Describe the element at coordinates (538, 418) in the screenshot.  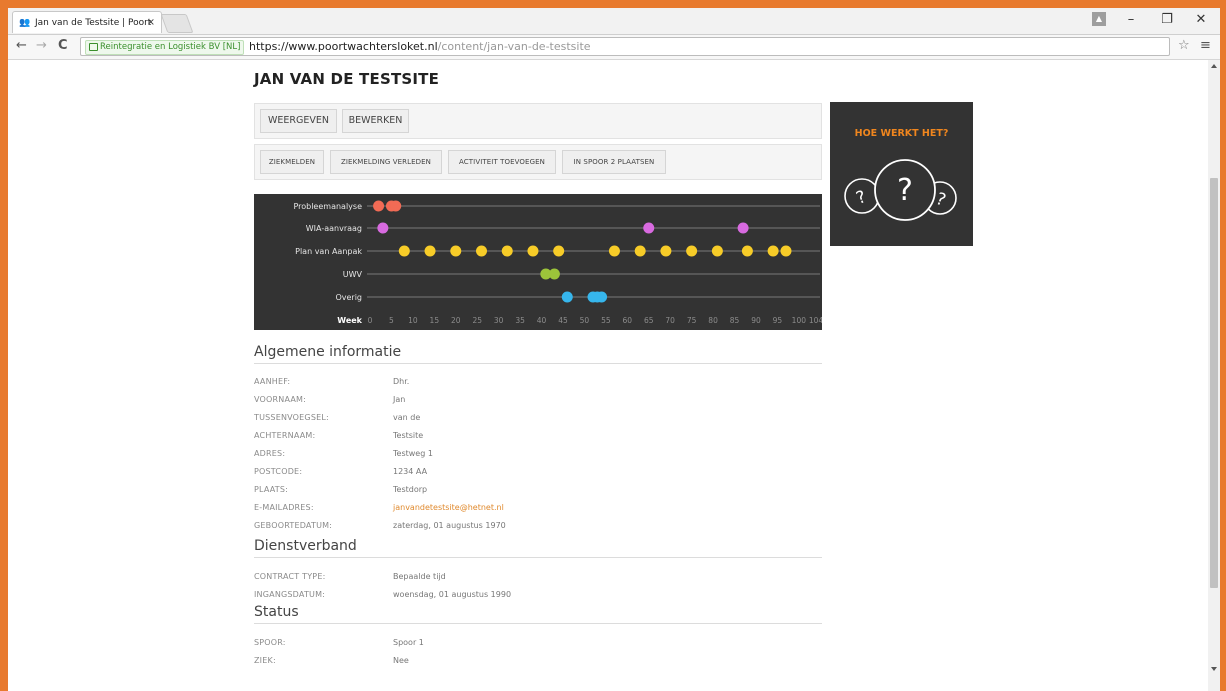
I see `info-row: TUSSENVOEGSEL: van de` at that location.